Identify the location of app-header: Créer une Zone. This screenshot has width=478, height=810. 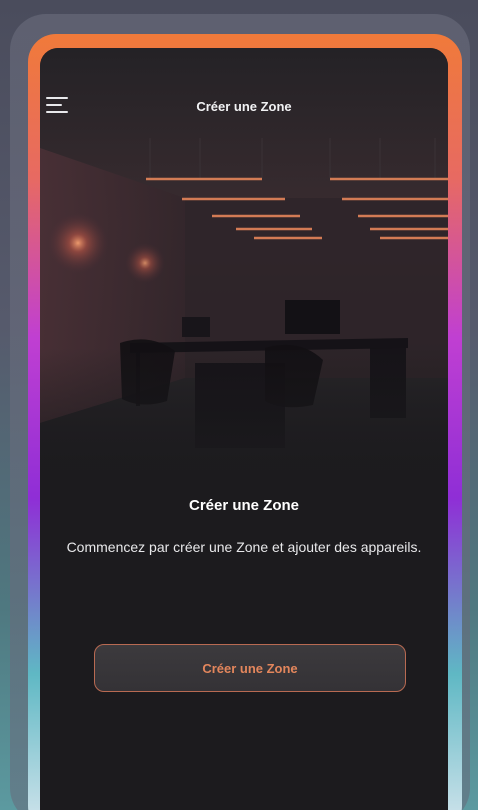
(244, 103).